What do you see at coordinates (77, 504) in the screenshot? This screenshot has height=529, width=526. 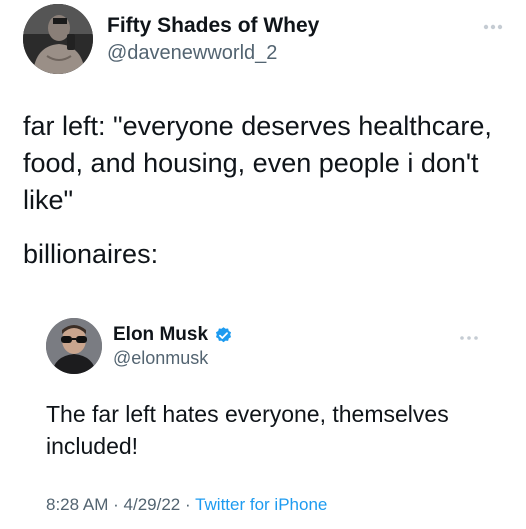 I see `tweet-time: 8:28 AM` at bounding box center [77, 504].